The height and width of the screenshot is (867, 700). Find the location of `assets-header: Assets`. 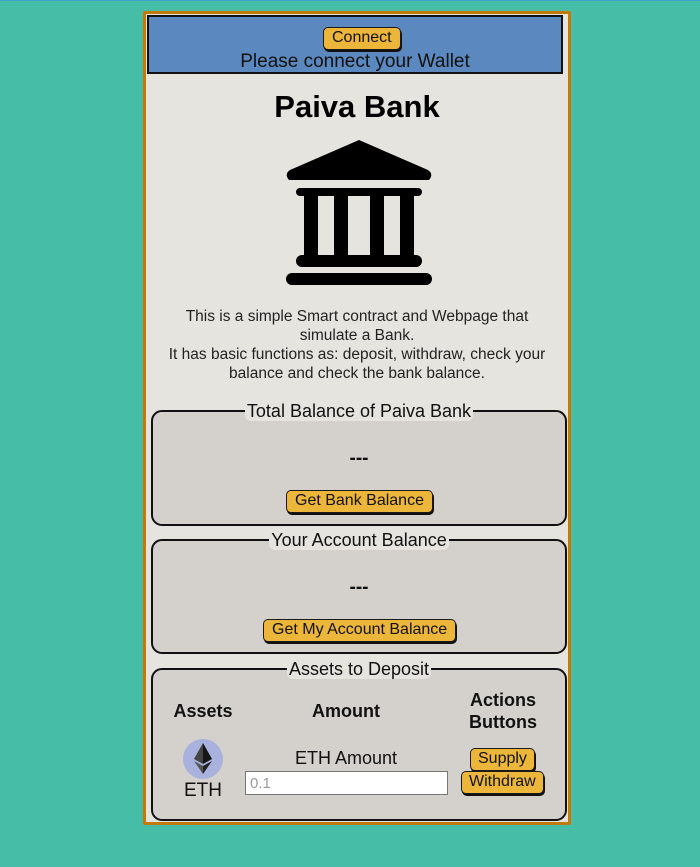

assets-header: Assets is located at coordinates (203, 711).